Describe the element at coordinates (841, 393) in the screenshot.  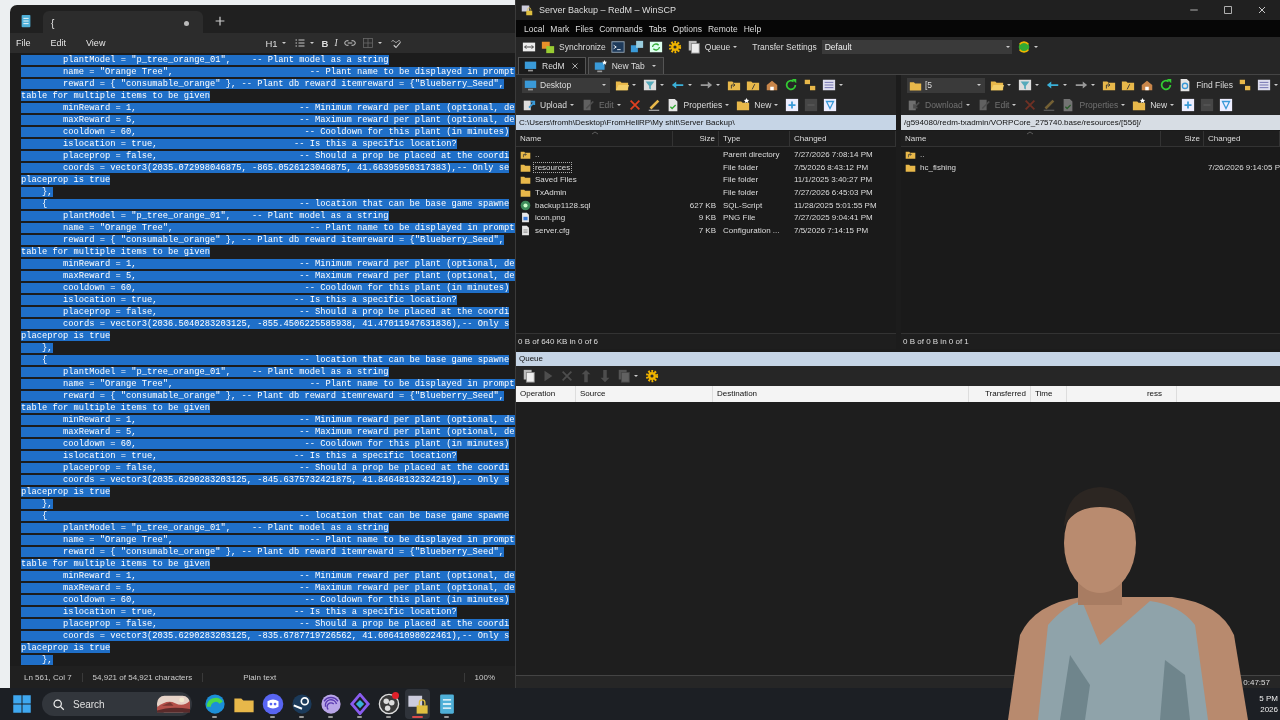
I see `column-header: Destination` at that location.